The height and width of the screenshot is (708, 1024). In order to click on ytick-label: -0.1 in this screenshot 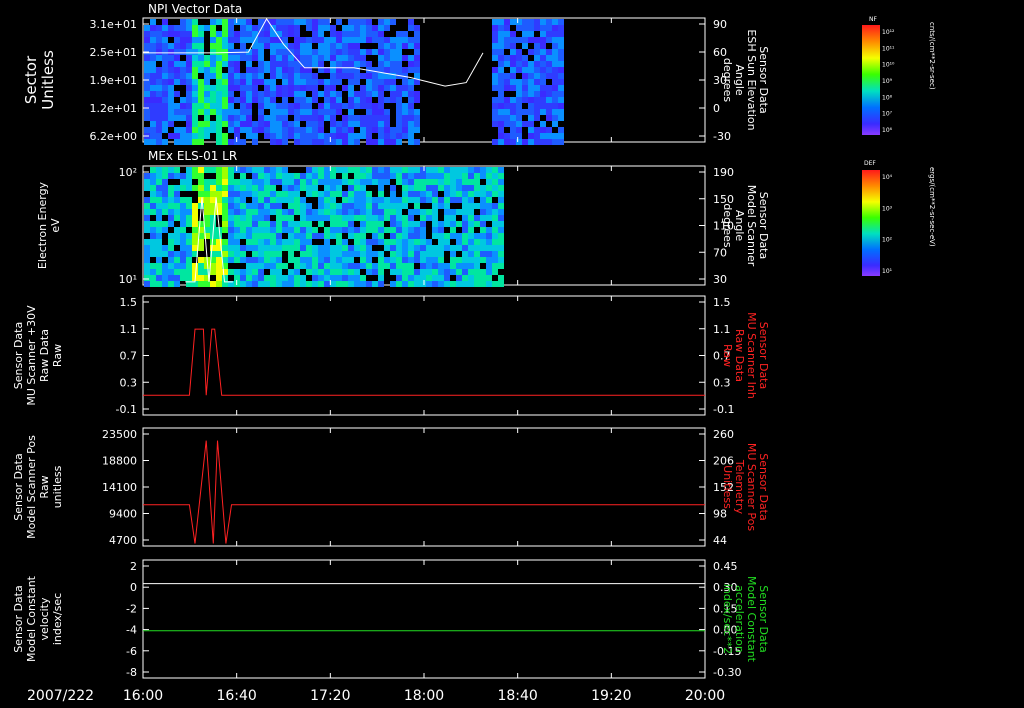, I will do `click(126, 409)`.